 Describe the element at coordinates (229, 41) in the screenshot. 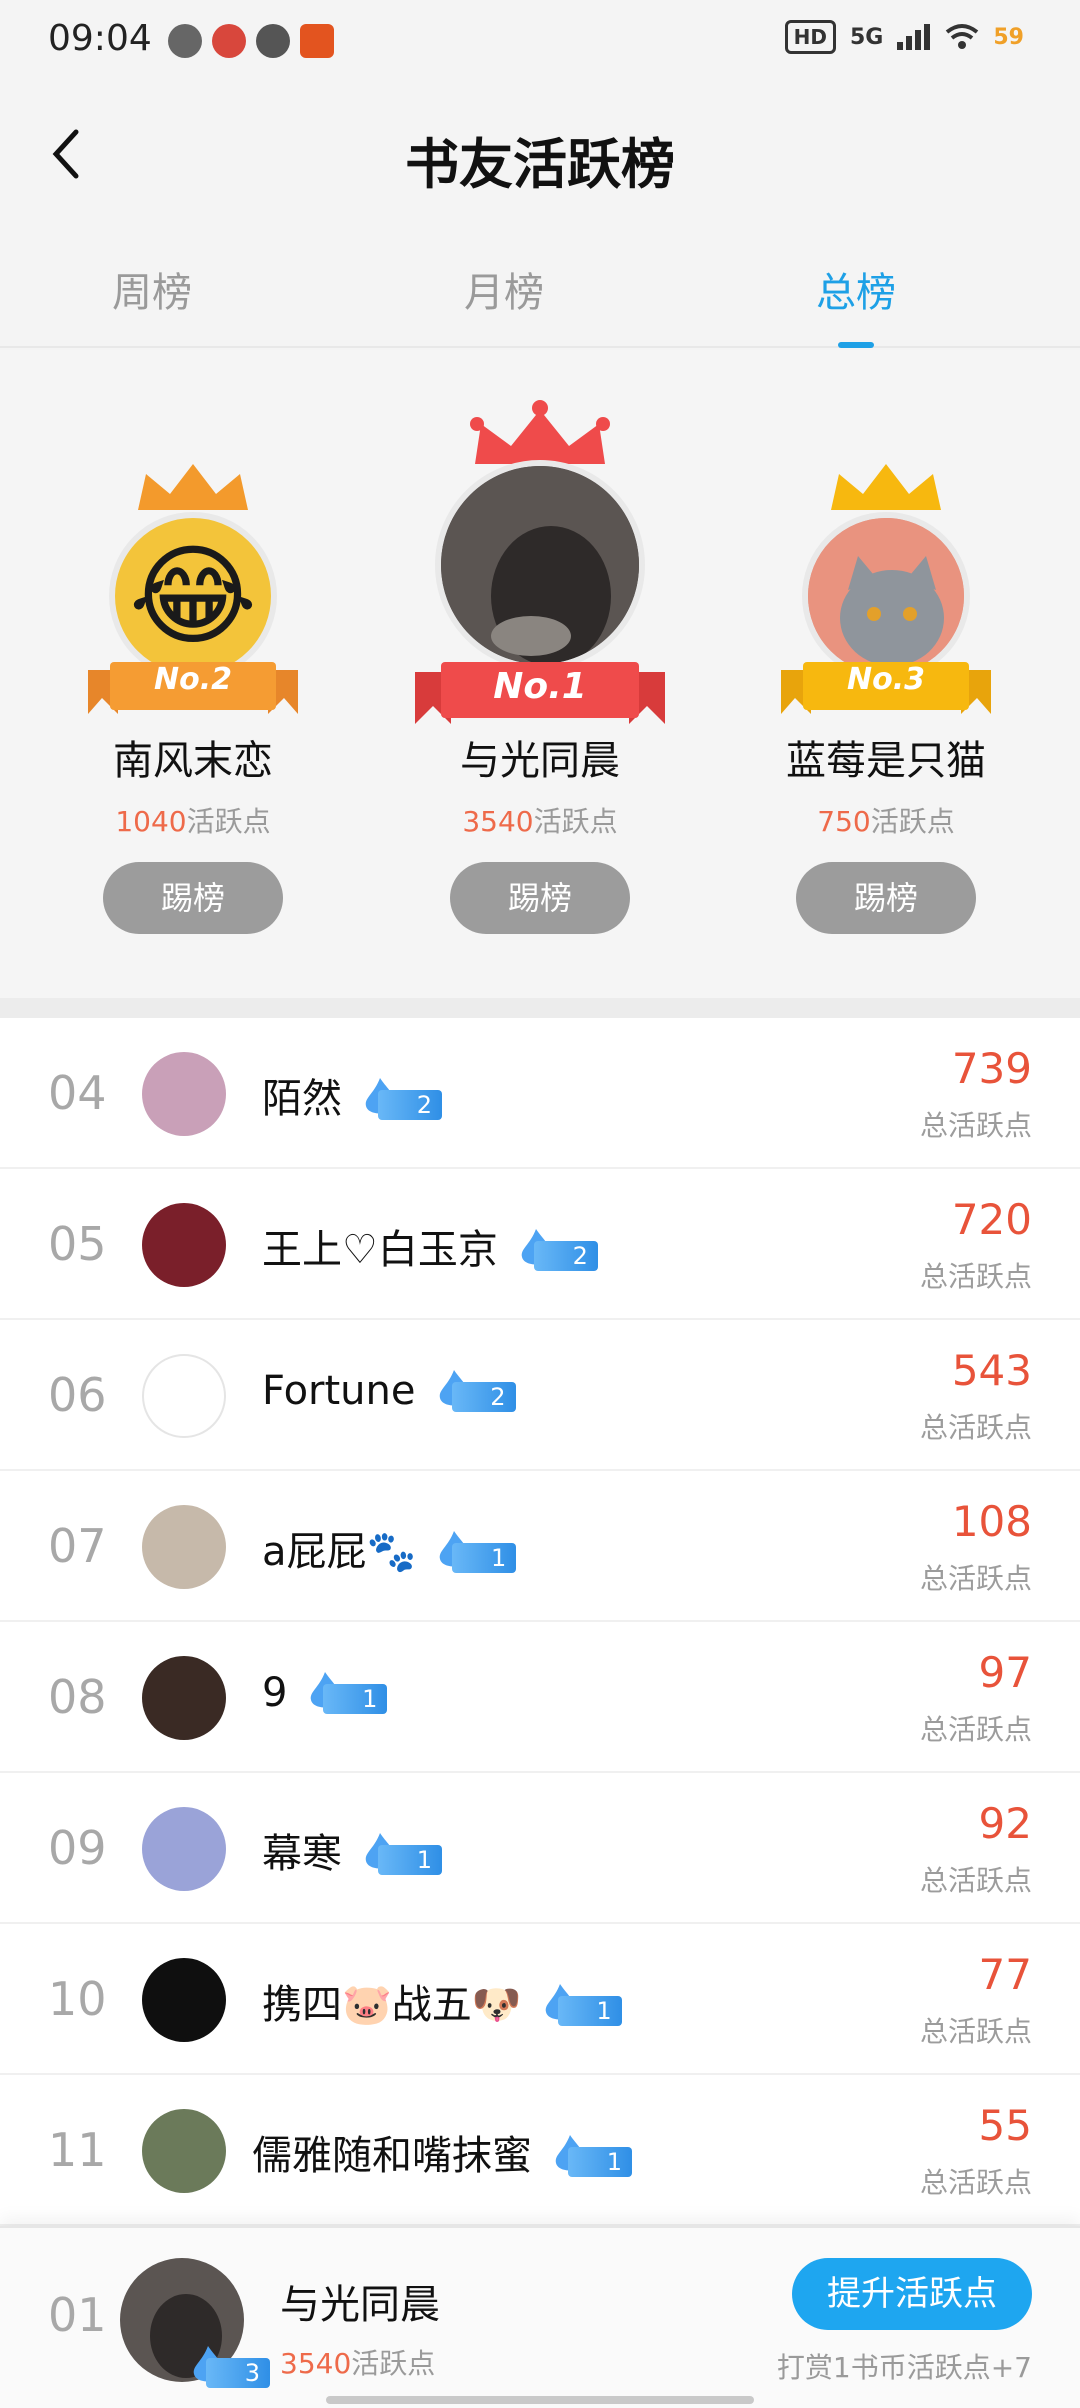

I see `map-icon` at that location.